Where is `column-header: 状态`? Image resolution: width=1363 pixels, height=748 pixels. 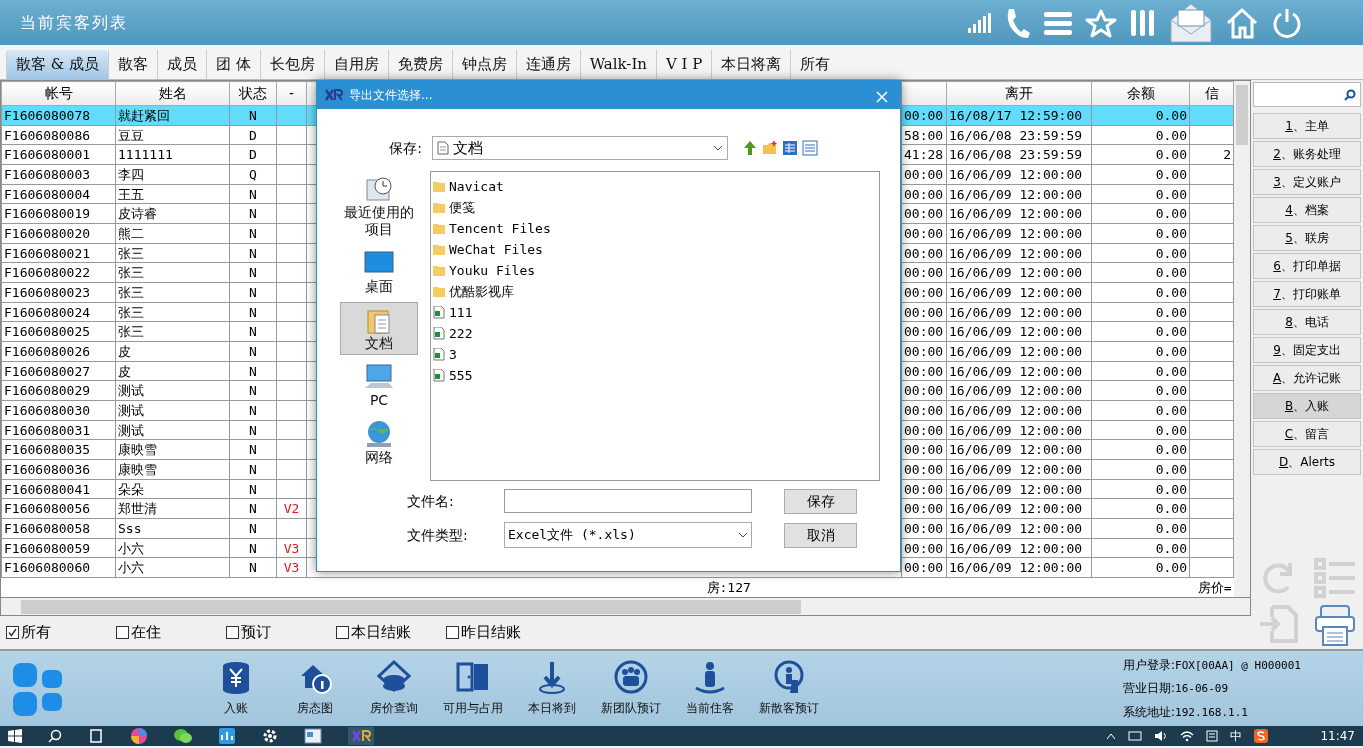 column-header: 状态 is located at coordinates (253, 93).